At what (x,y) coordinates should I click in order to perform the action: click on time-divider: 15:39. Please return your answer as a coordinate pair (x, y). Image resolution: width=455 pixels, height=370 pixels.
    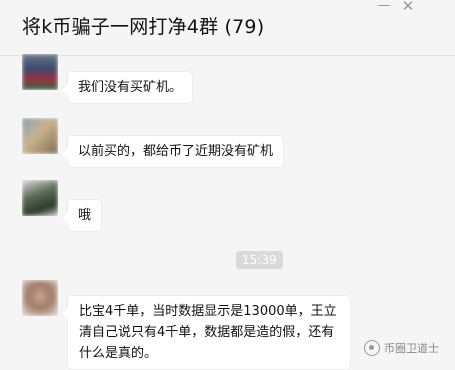
    Looking at the image, I should click on (259, 260).